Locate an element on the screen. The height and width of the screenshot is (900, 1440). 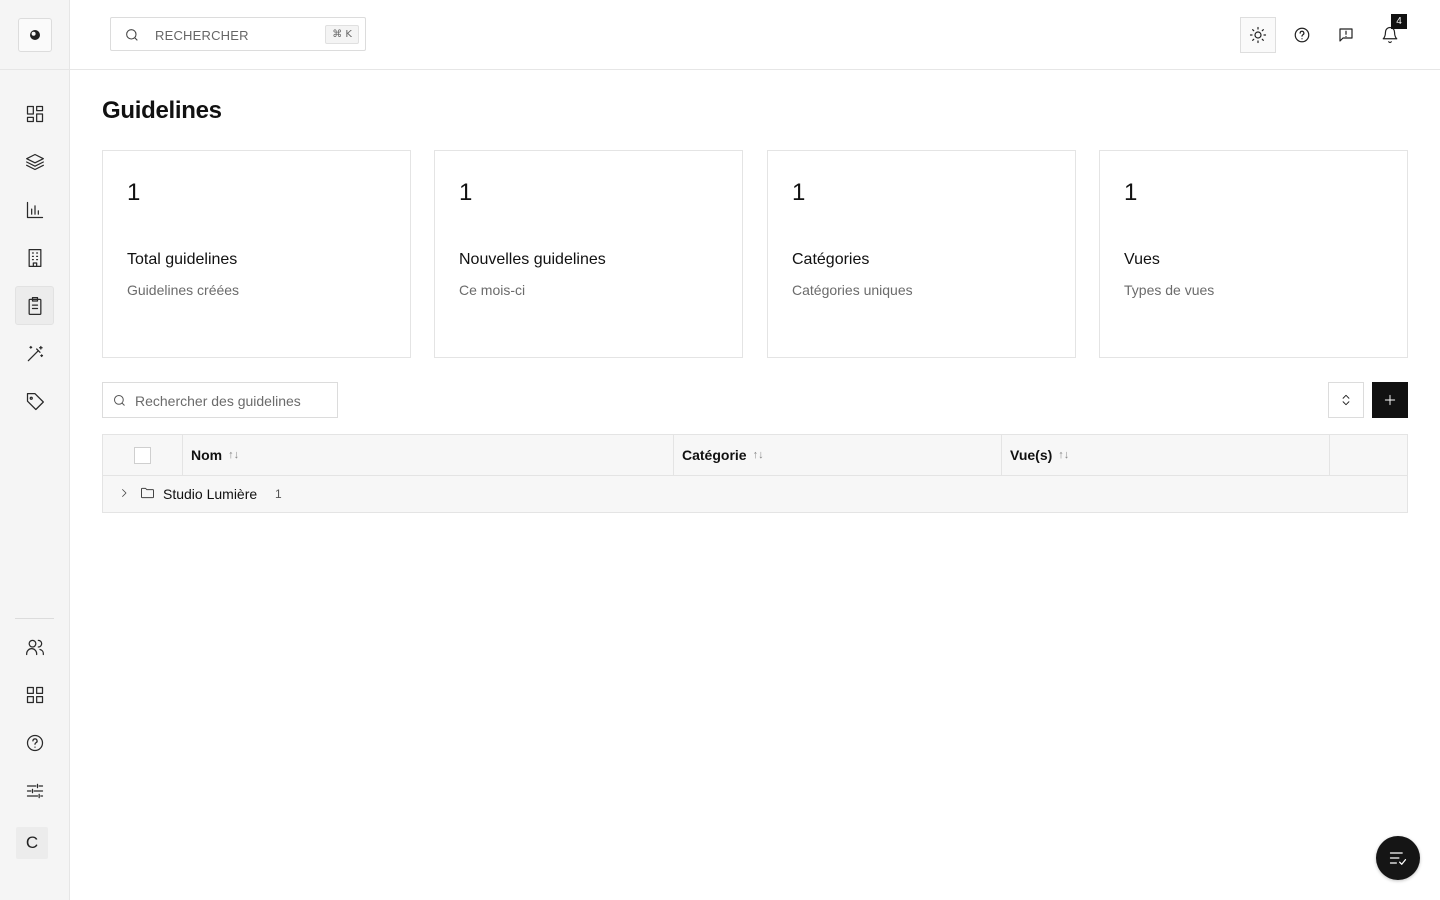
clipboard-icon is located at coordinates (34, 305).